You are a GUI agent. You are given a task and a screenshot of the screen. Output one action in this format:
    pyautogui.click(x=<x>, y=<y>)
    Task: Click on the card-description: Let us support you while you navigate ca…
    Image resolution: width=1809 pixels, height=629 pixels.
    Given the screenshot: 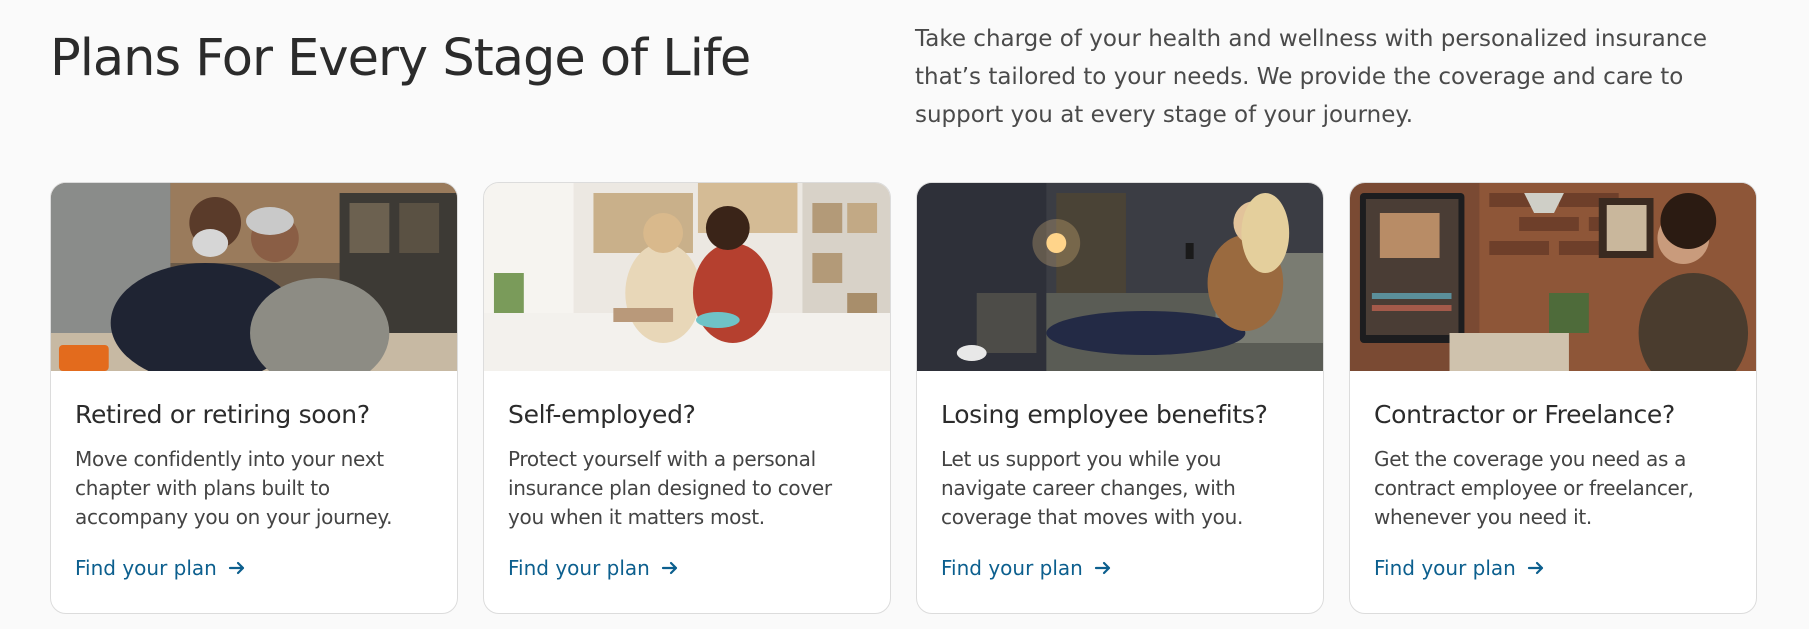 What is the action you would take?
    pyautogui.click(x=1092, y=488)
    